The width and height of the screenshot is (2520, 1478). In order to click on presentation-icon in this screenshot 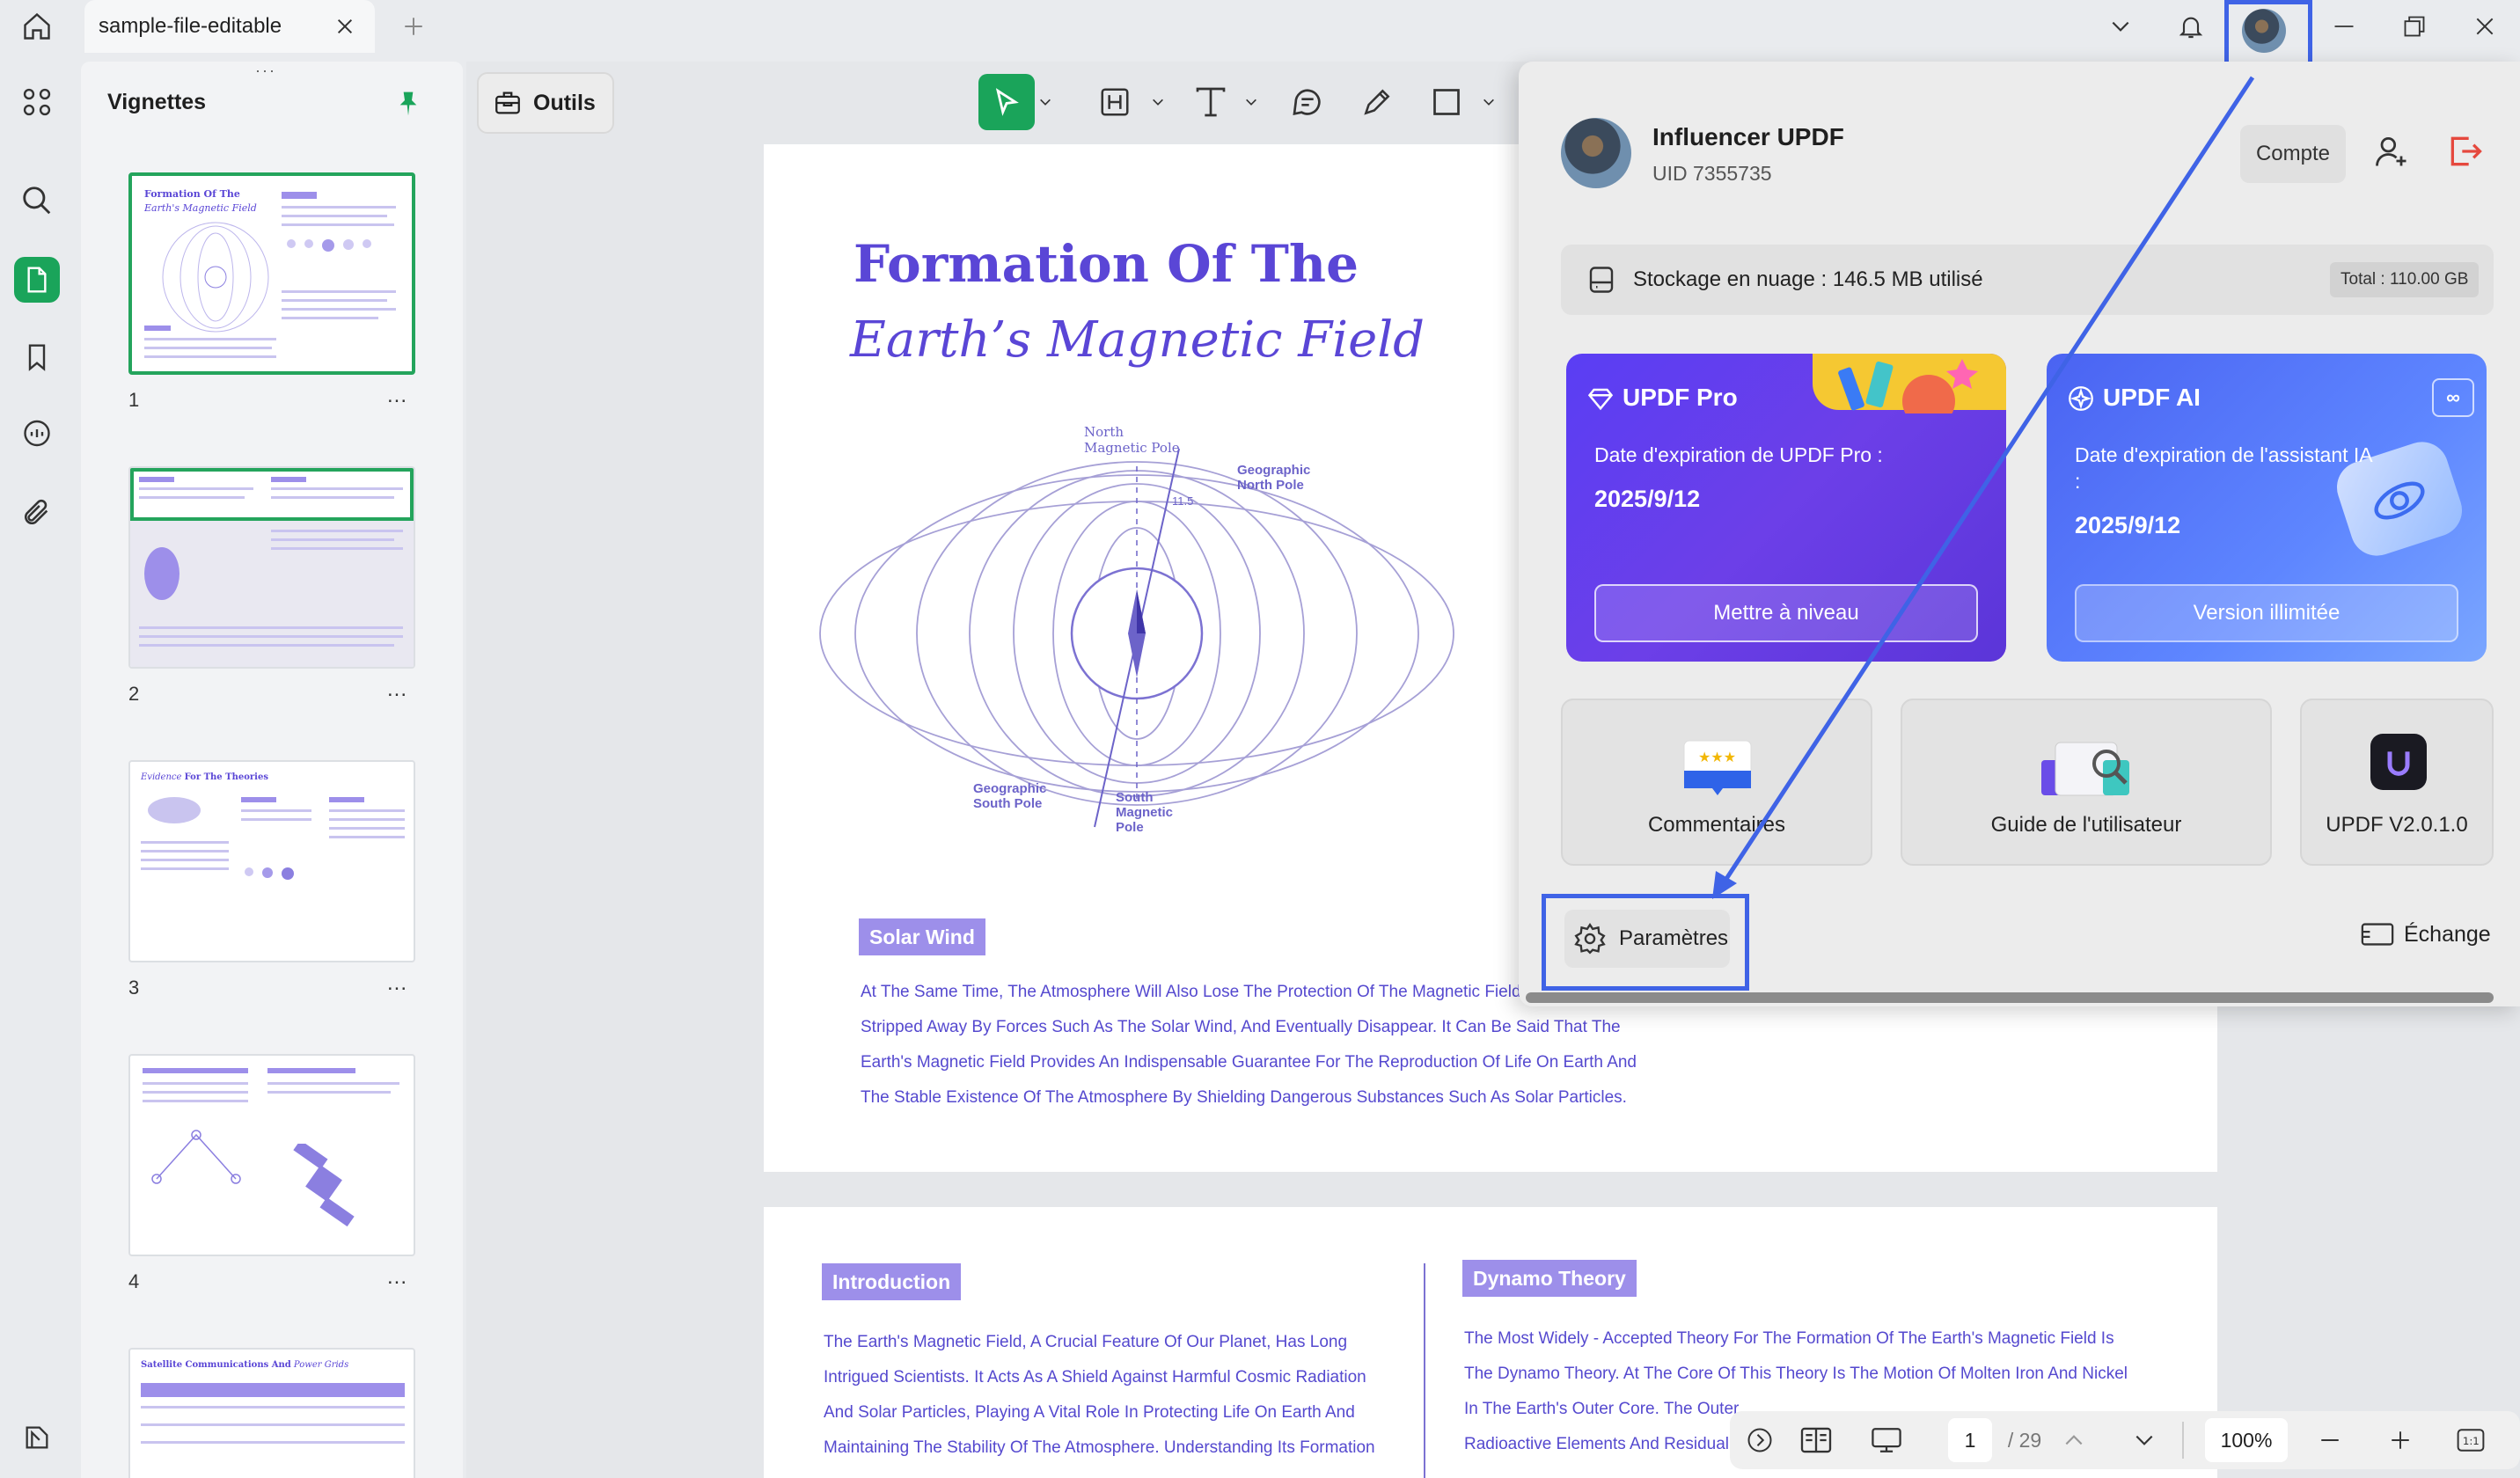, I will do `click(1887, 1440)`.